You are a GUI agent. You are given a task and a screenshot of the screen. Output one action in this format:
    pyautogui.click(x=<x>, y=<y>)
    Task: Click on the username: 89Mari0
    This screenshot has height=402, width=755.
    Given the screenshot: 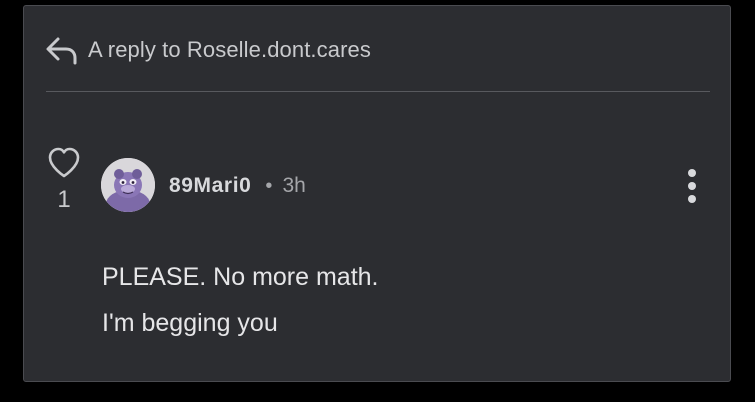 What is the action you would take?
    pyautogui.click(x=210, y=186)
    